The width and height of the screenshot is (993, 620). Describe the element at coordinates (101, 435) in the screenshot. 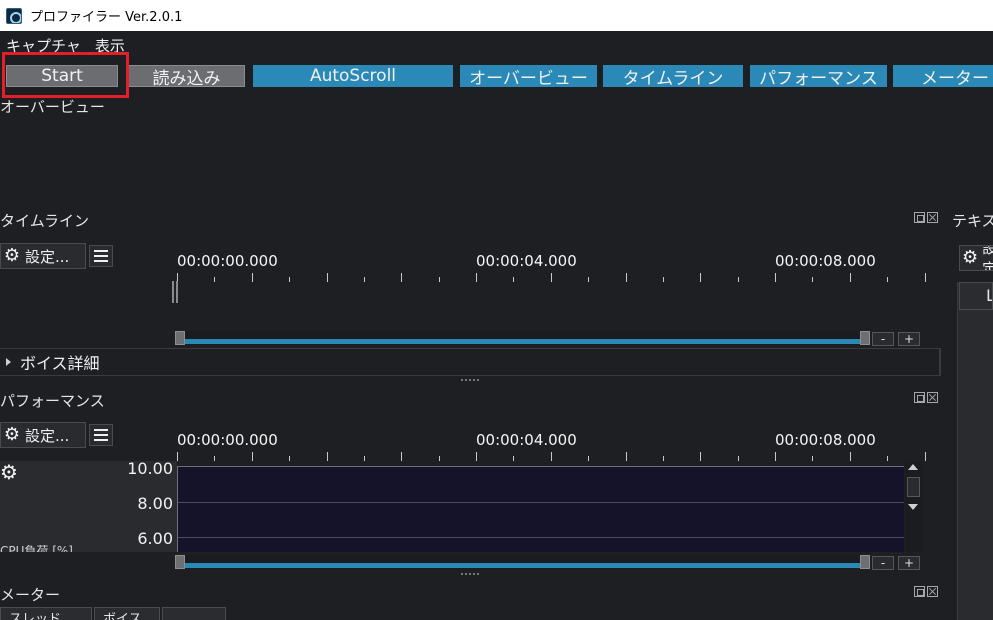

I see `performance-hamburger-button` at that location.